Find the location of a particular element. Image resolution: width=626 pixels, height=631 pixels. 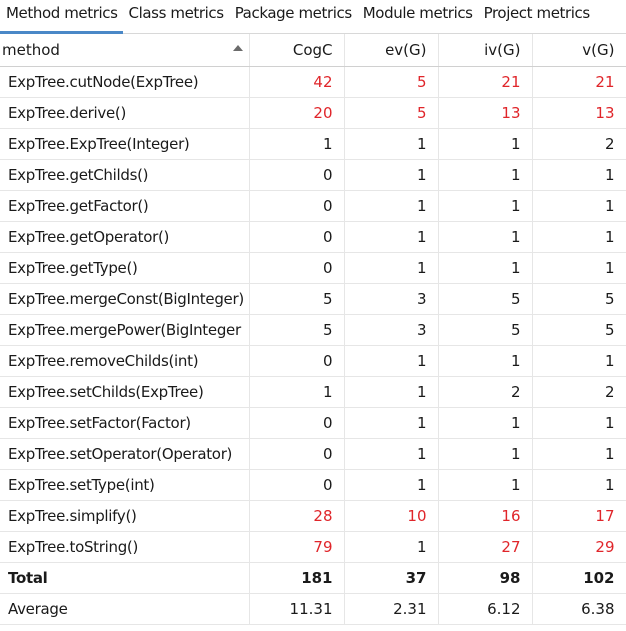

column-header-iv-g: iv(G) is located at coordinates (485, 50).